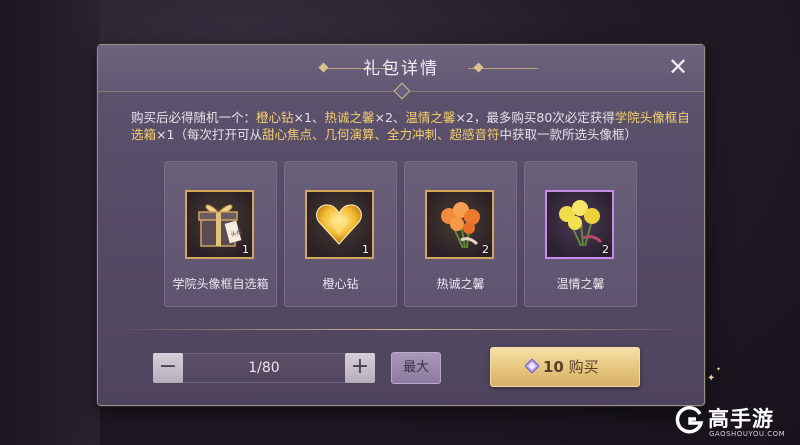 This screenshot has width=800, height=445. What do you see at coordinates (390, 117) in the screenshot?
I see `desc-text: ×2、` at bounding box center [390, 117].